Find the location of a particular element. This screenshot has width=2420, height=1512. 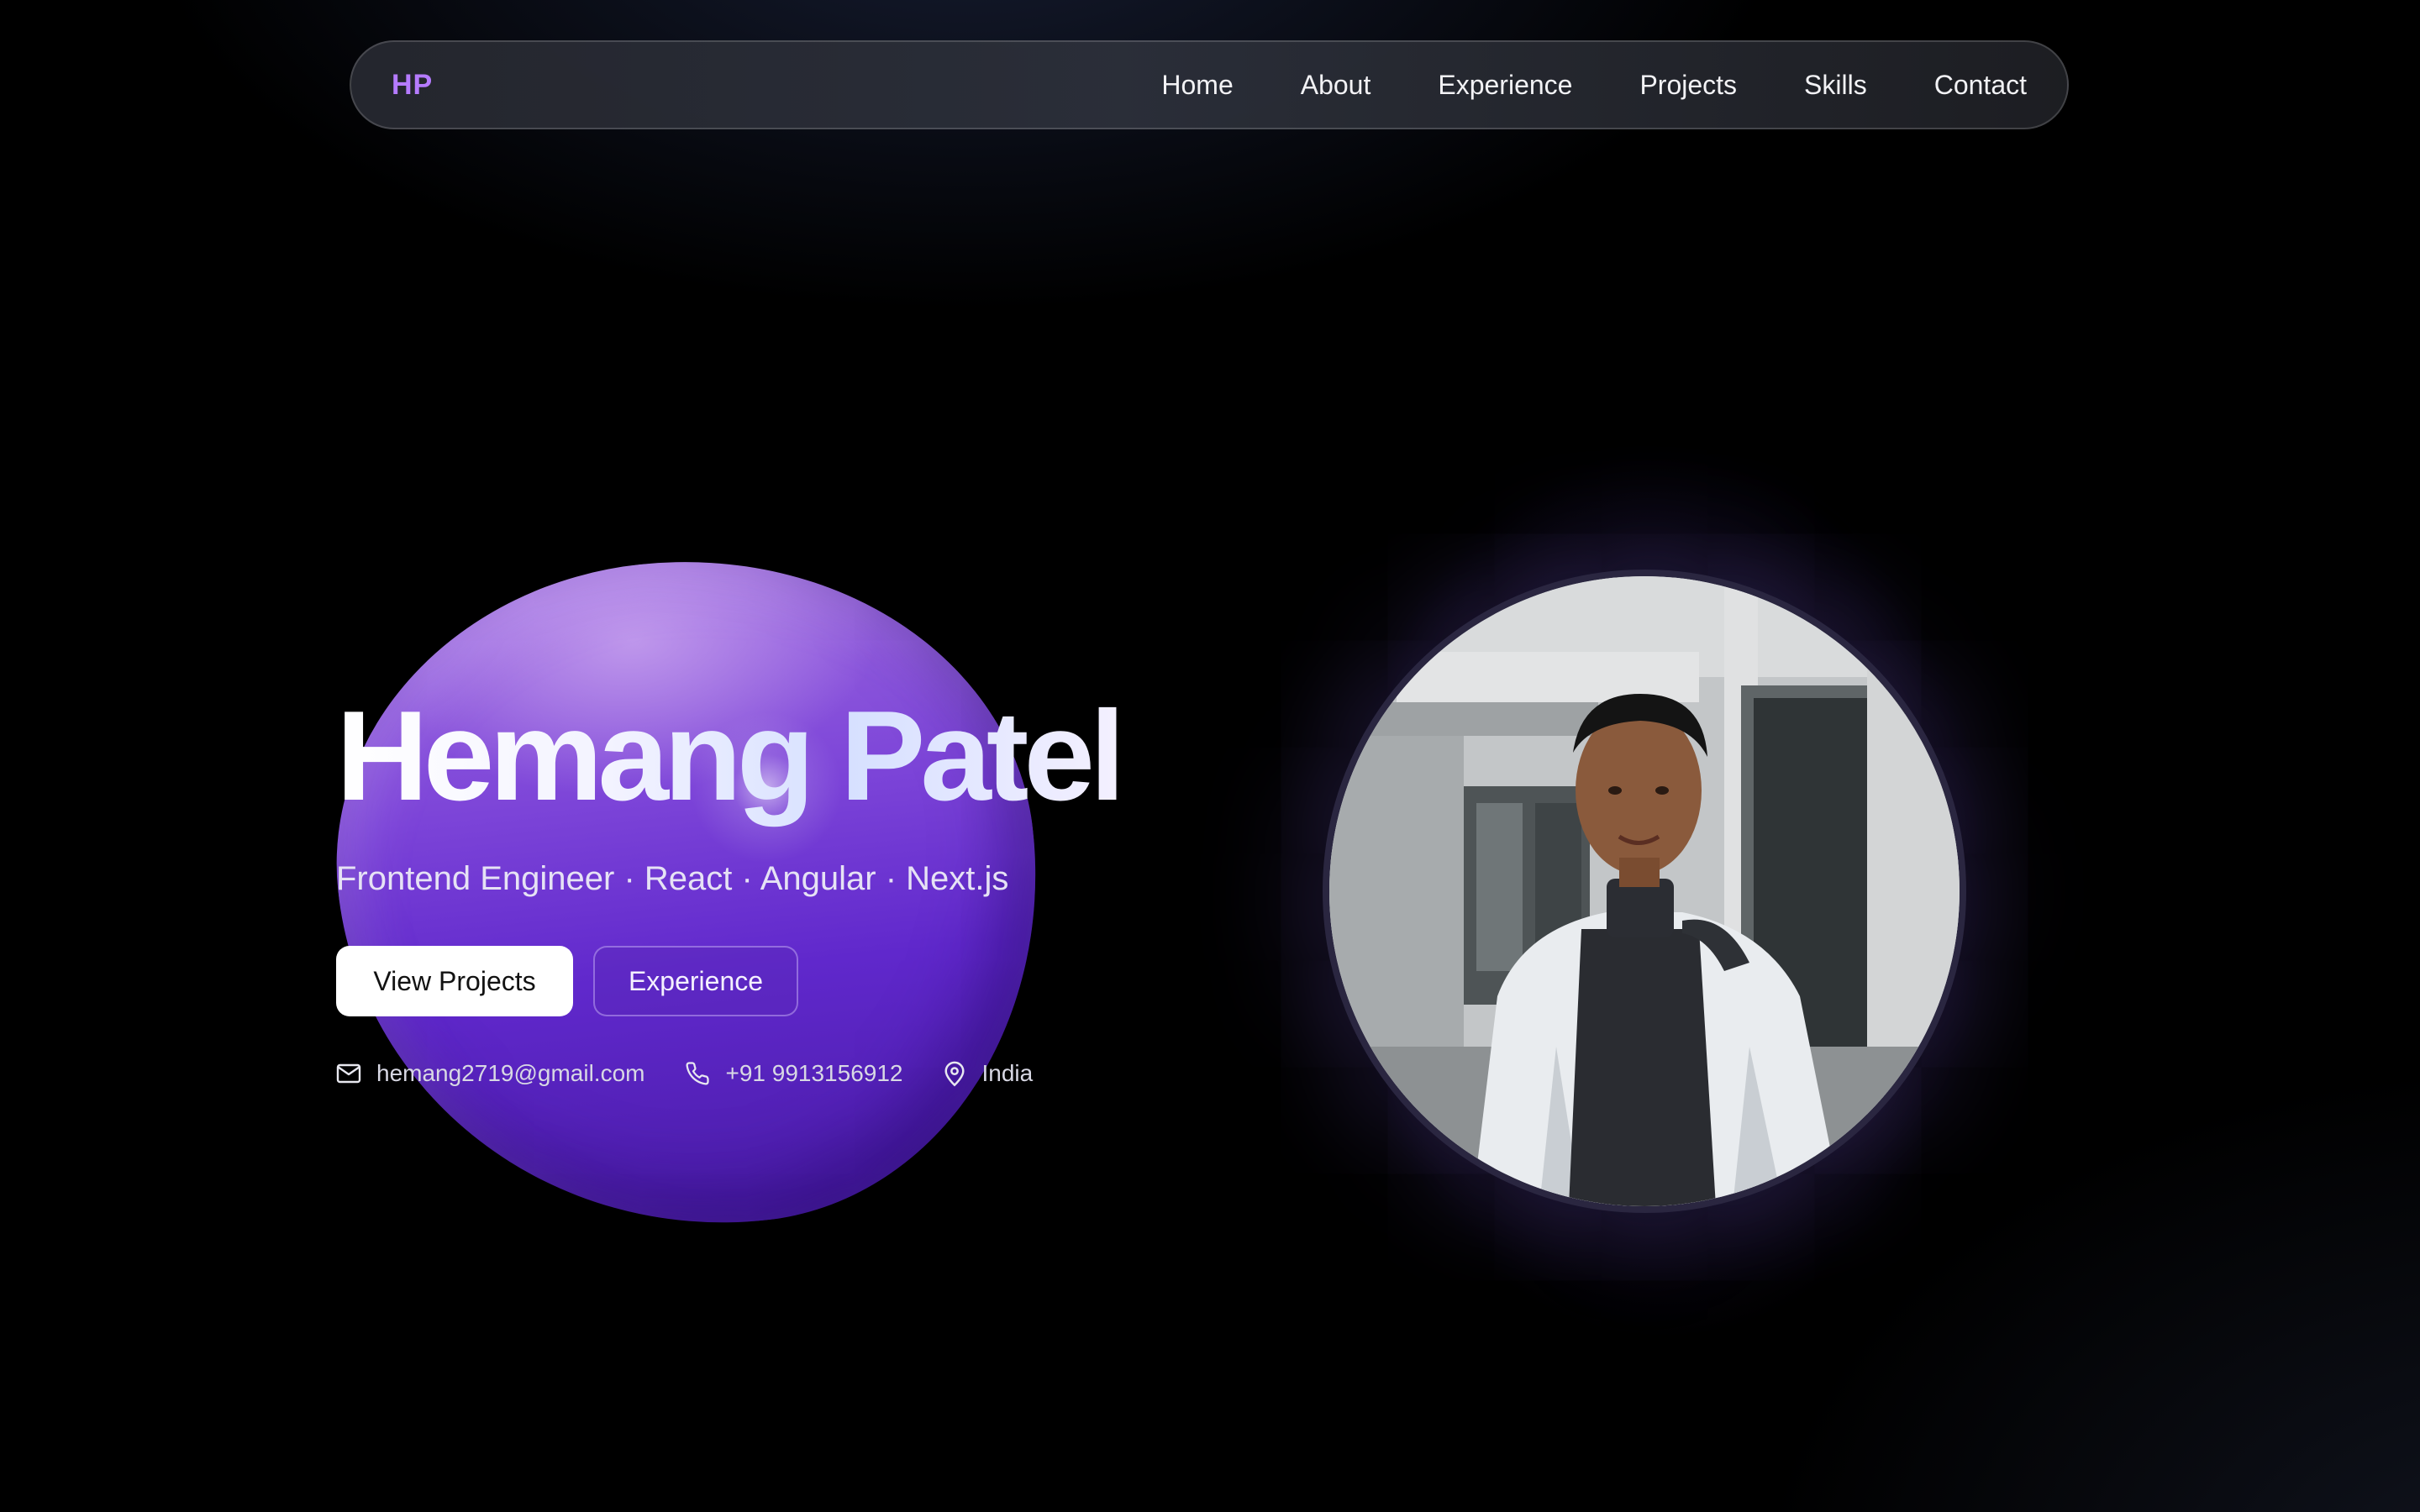

brand-logo: HP is located at coordinates (412, 85).